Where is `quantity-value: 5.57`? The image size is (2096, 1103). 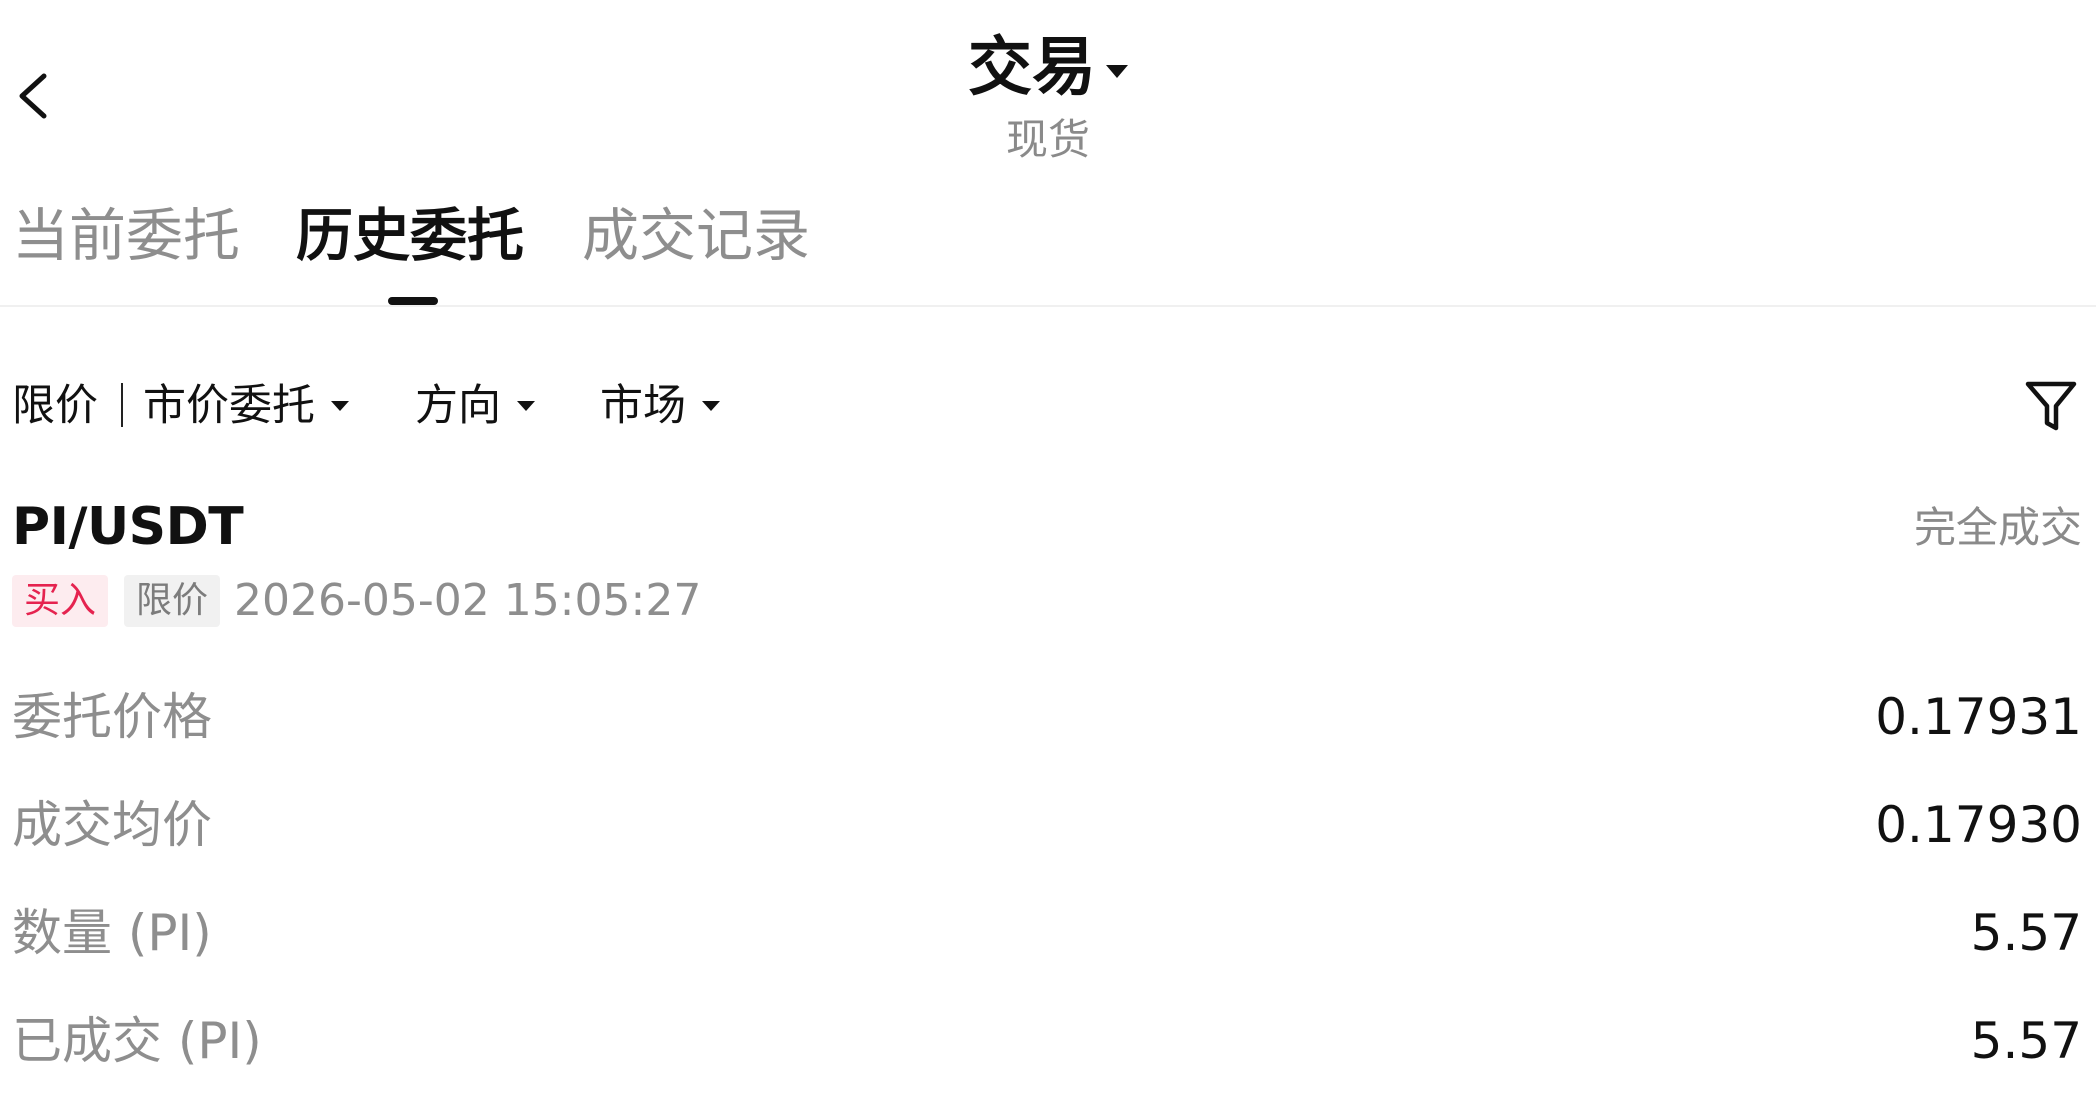 quantity-value: 5.57 is located at coordinates (2026, 933).